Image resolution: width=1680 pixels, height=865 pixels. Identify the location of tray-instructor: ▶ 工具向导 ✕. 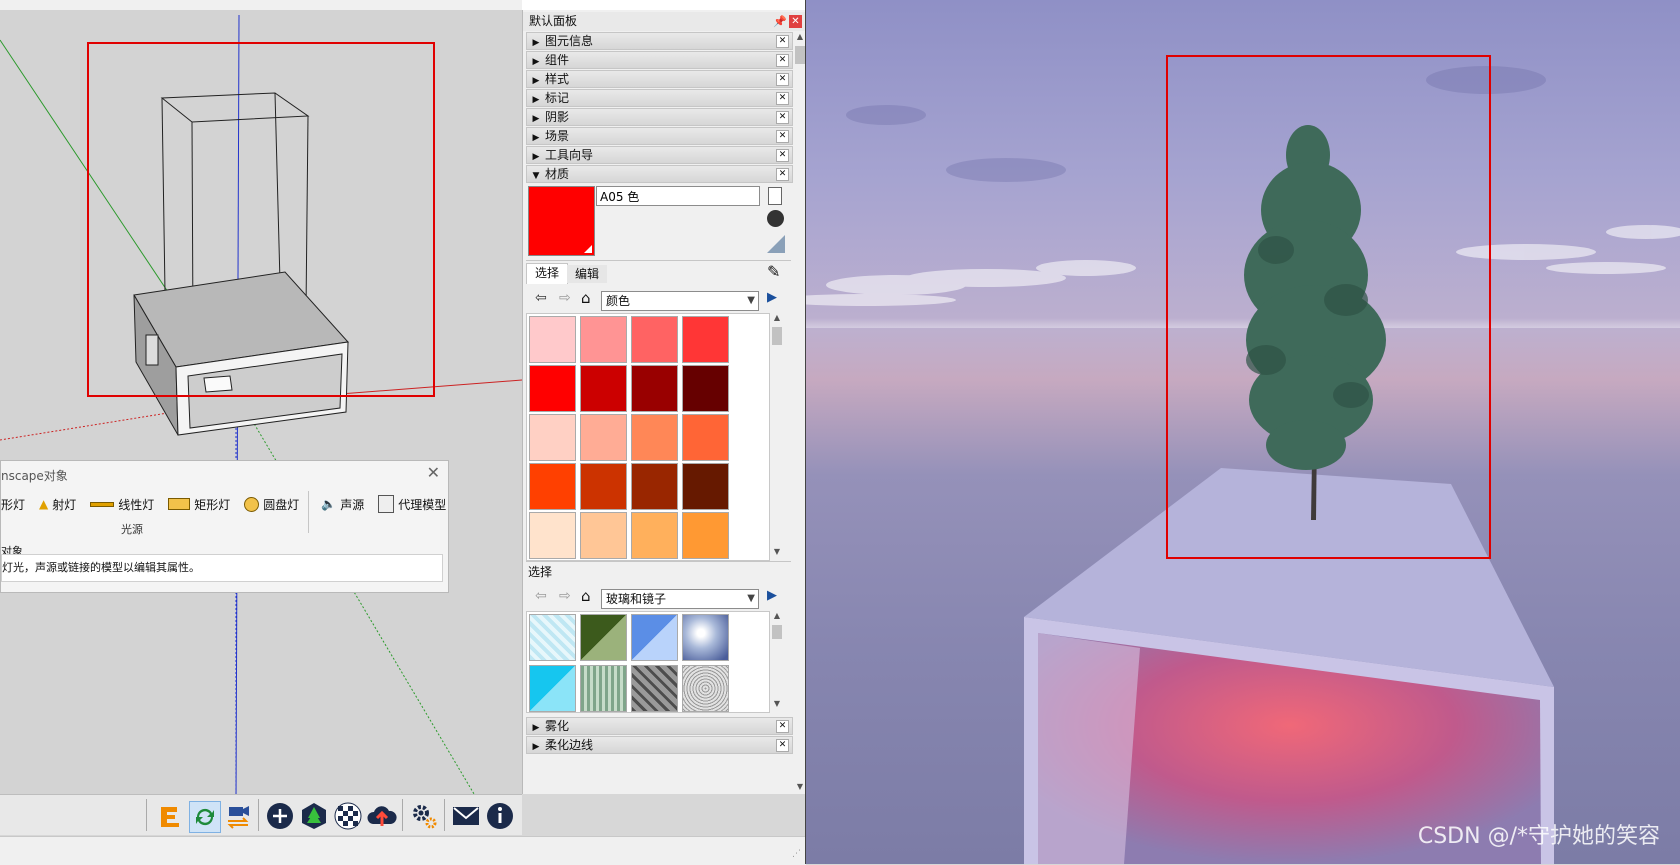
(659, 155).